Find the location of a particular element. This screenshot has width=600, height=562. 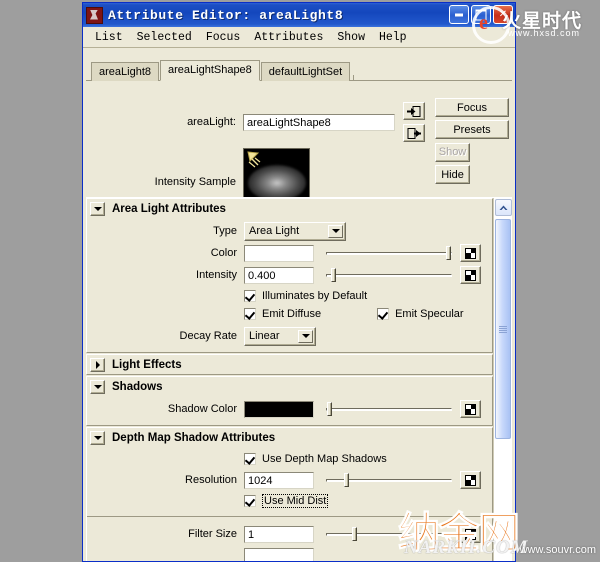

presets-button: Presets is located at coordinates (472, 129).